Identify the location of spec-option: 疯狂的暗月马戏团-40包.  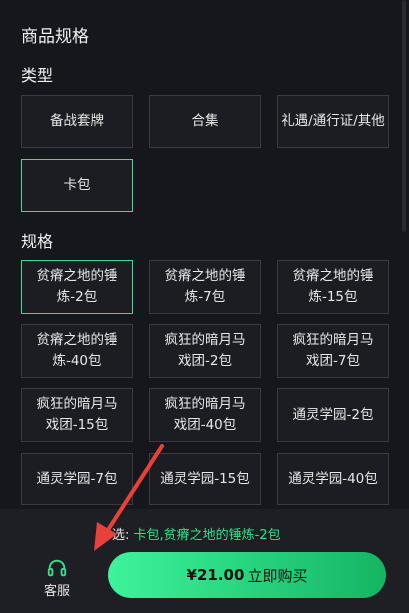
(205, 415).